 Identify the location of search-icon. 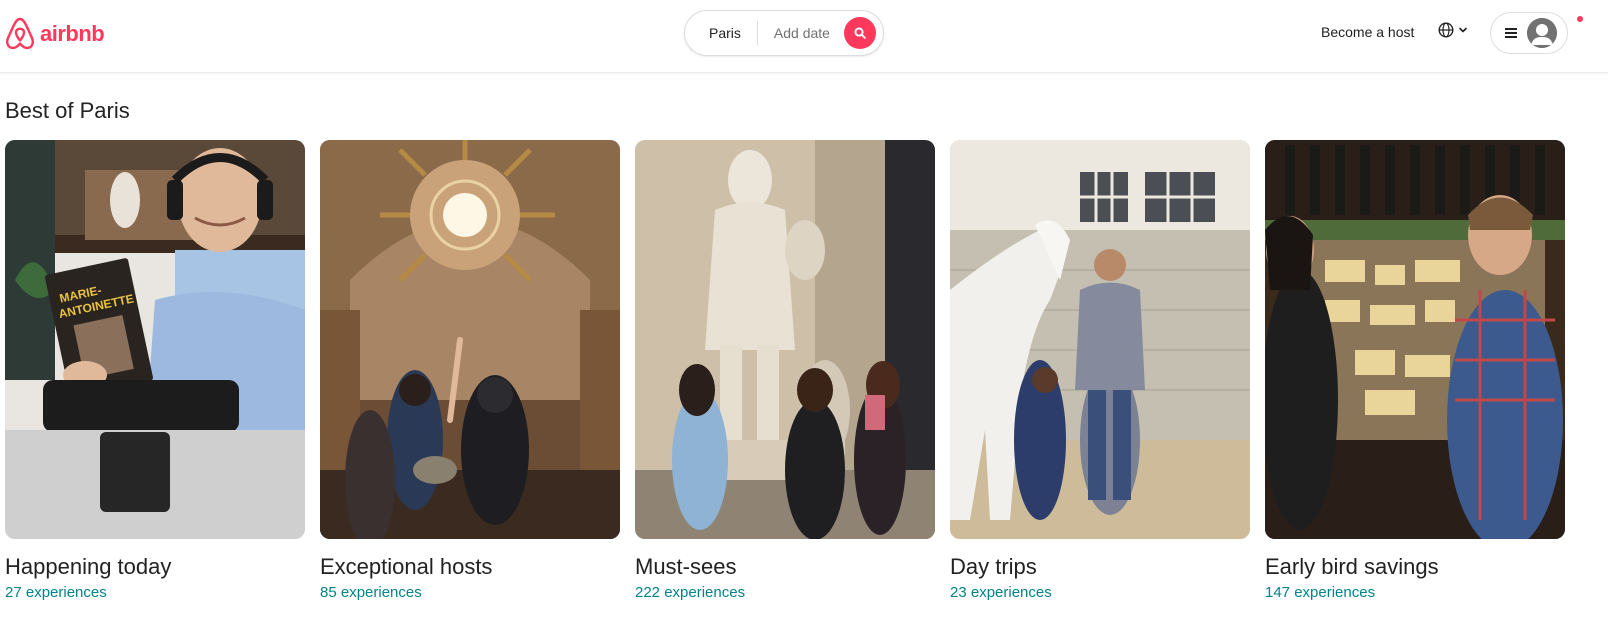
(860, 33).